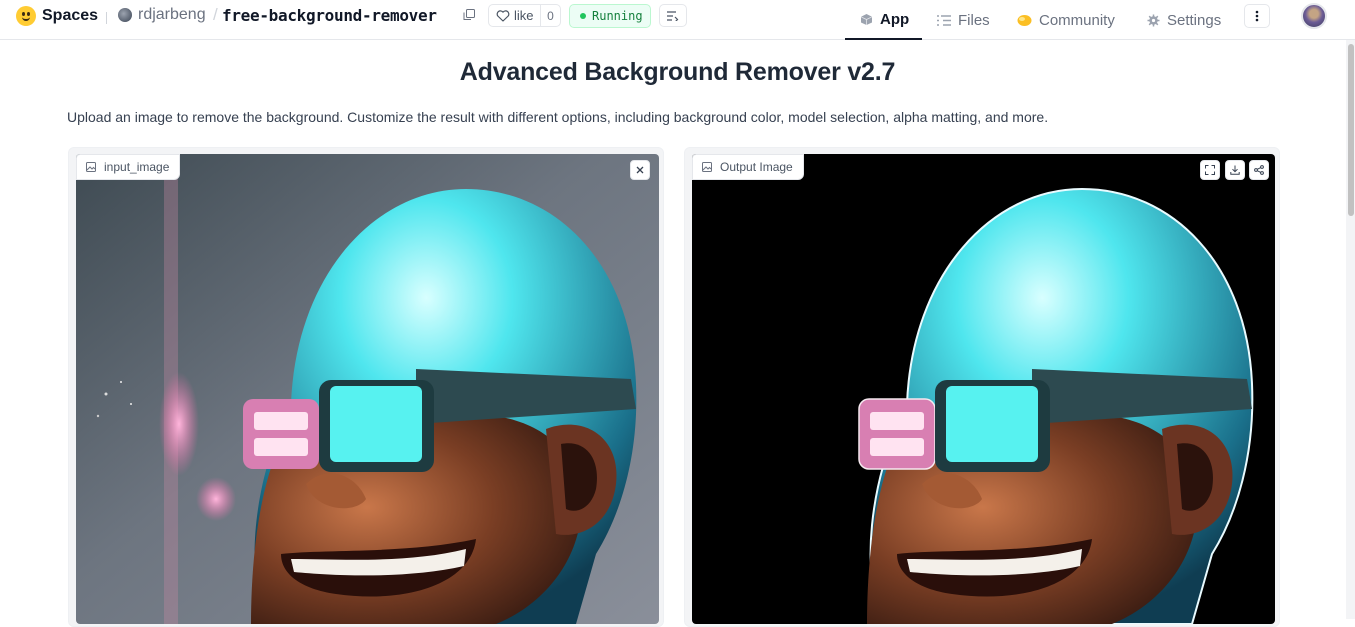 The height and width of the screenshot is (627, 1355). Describe the element at coordinates (125, 15) in the screenshot. I see `owner-avatar` at that location.